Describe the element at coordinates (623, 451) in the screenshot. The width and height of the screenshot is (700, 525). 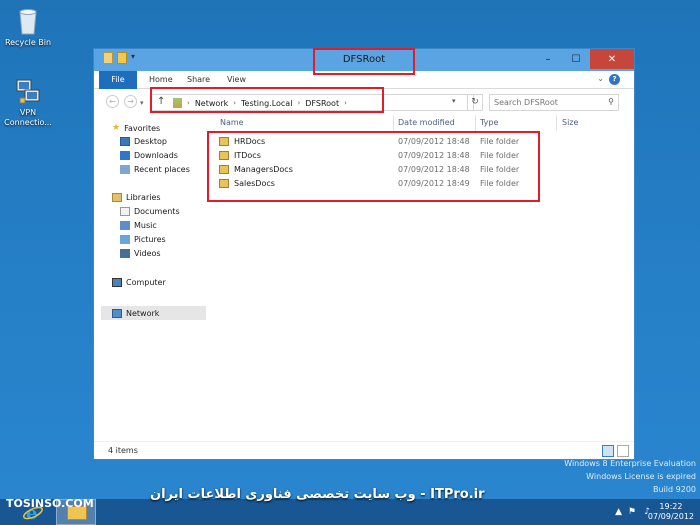
I see `large-icons-view-icon` at that location.